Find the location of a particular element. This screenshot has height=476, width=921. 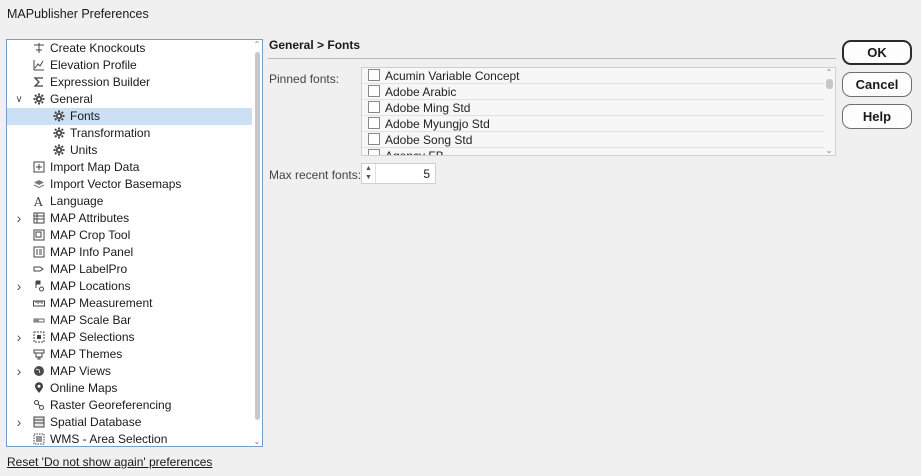

ok-button: OK is located at coordinates (877, 52).